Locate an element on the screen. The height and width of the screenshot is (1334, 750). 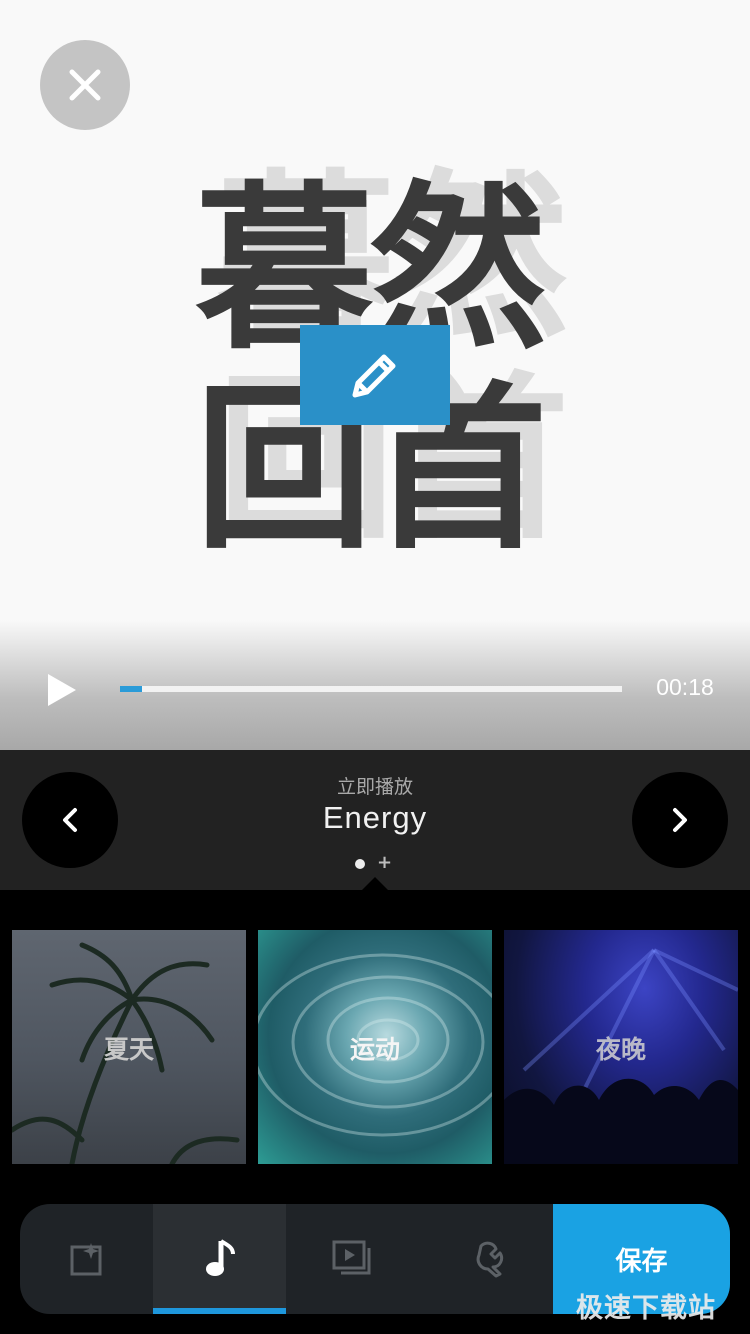
edit-title-button is located at coordinates (375, 375).